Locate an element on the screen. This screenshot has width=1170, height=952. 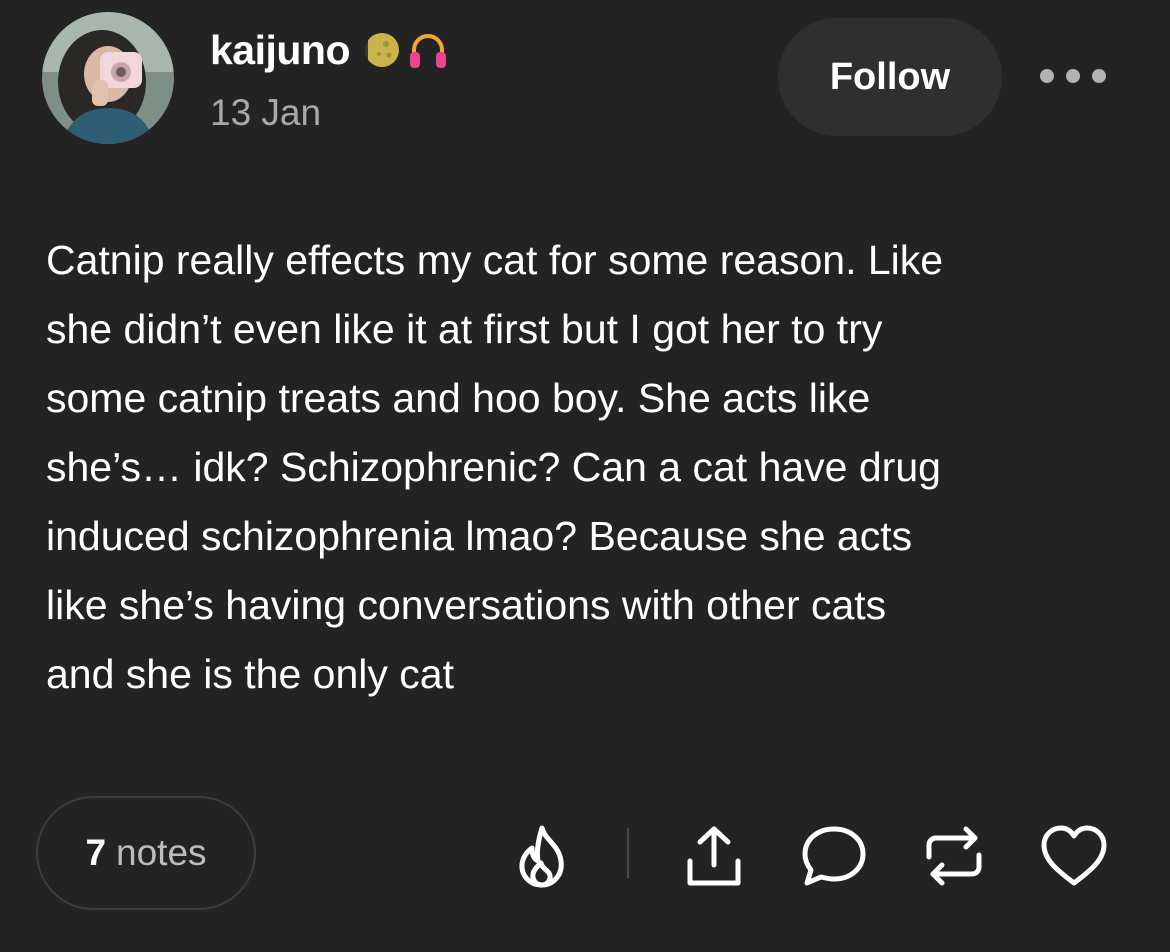
notes-button: 7 notes is located at coordinates (146, 853).